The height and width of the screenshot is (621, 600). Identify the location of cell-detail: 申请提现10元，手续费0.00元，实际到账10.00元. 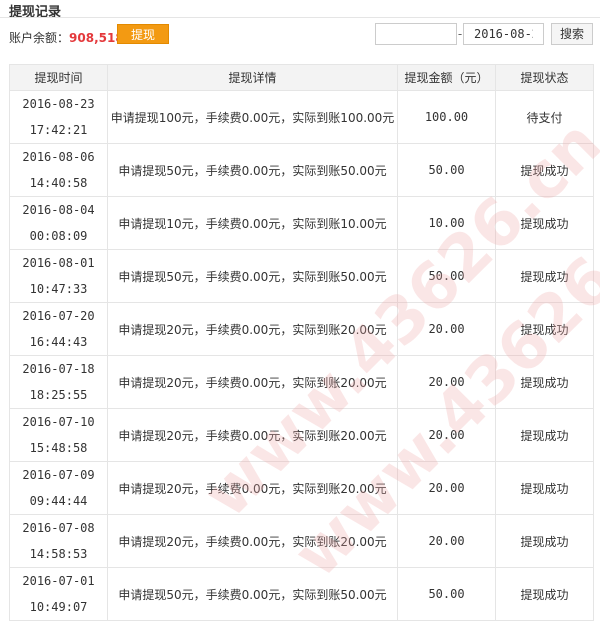
(252, 223).